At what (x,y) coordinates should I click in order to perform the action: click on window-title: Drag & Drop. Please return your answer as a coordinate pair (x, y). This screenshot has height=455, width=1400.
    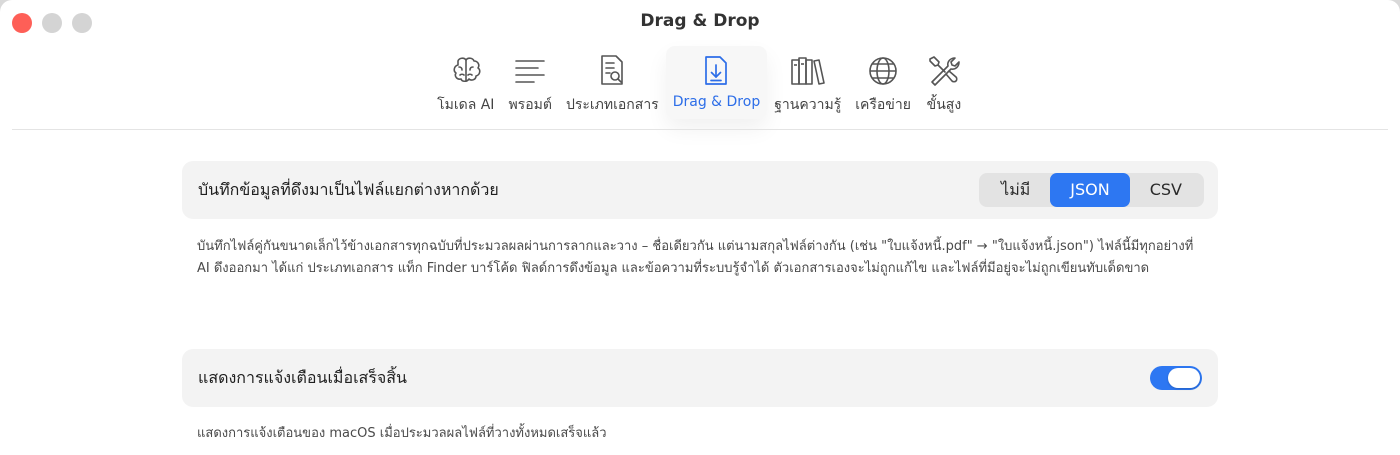
    Looking at the image, I should click on (700, 21).